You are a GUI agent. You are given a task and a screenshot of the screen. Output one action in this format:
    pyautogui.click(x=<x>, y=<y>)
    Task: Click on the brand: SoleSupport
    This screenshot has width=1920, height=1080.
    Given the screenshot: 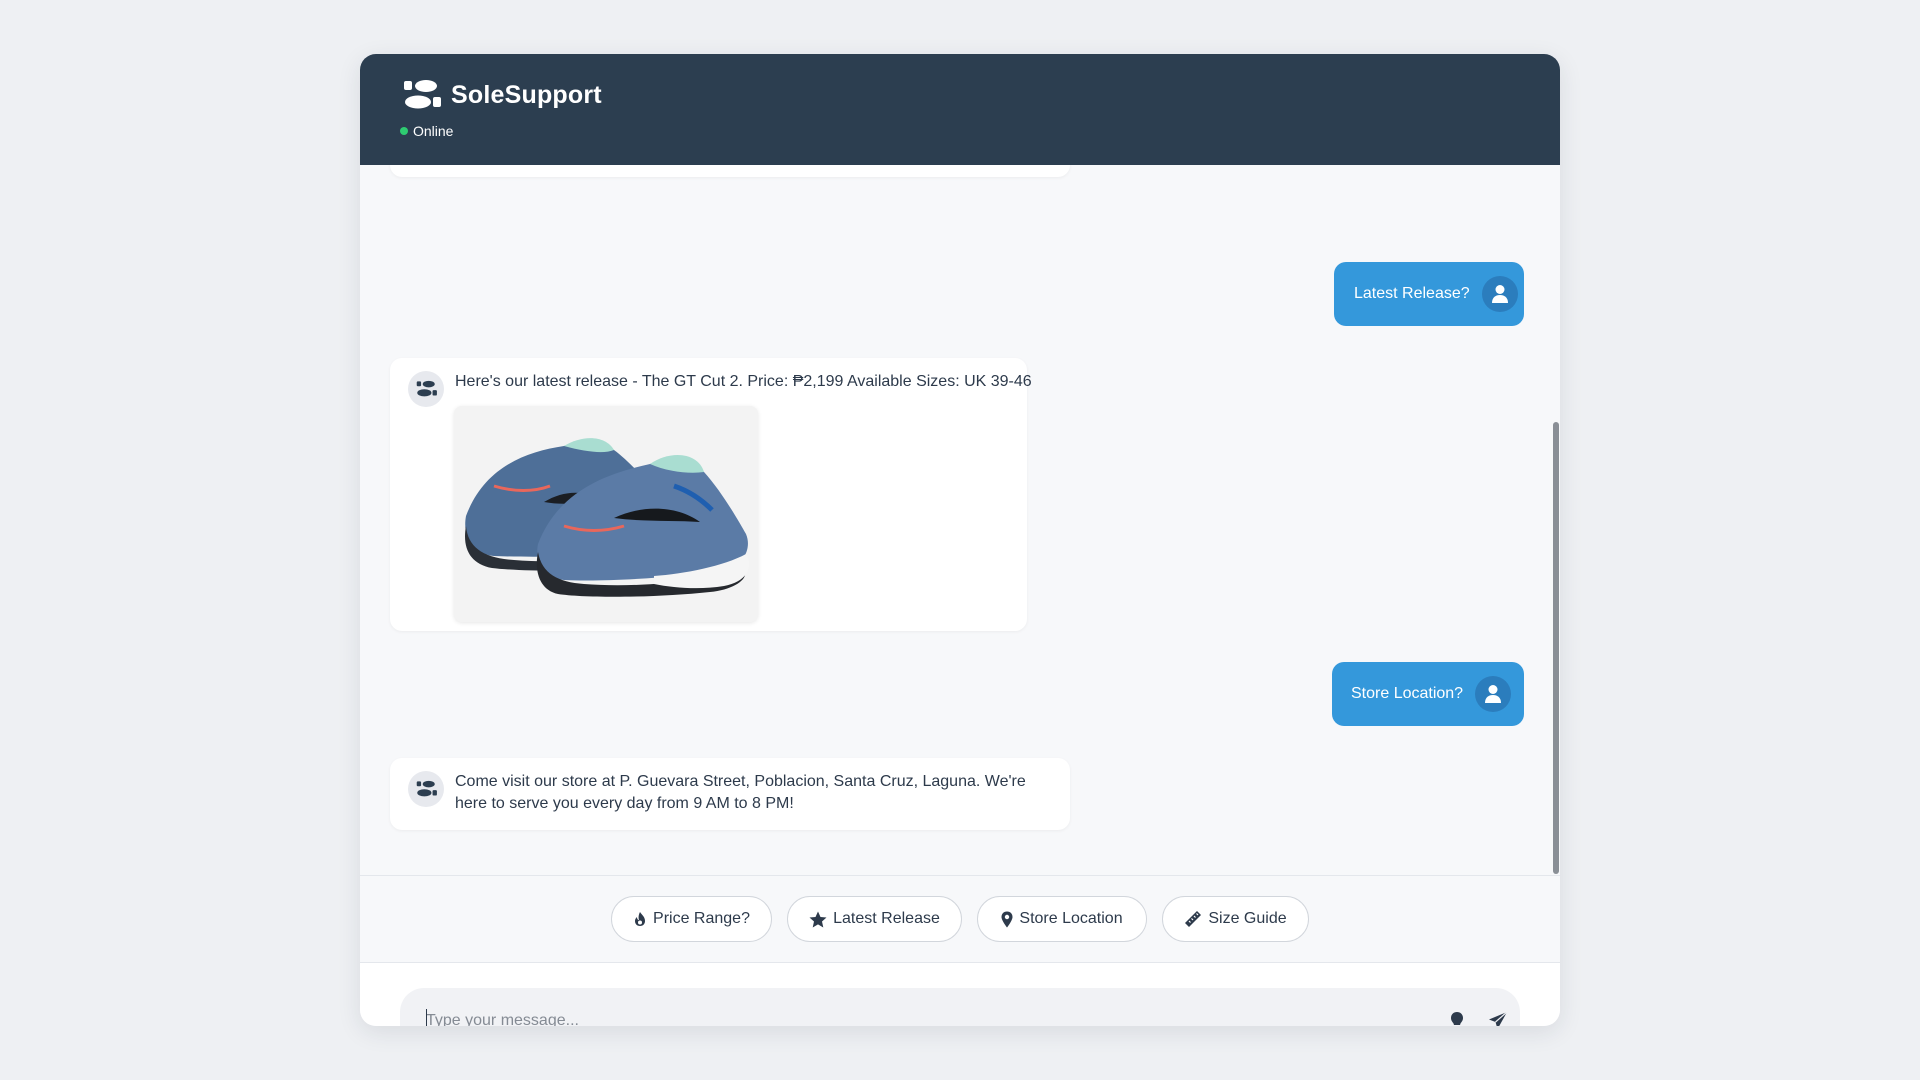 What is the action you would take?
    pyautogui.click(x=500, y=95)
    